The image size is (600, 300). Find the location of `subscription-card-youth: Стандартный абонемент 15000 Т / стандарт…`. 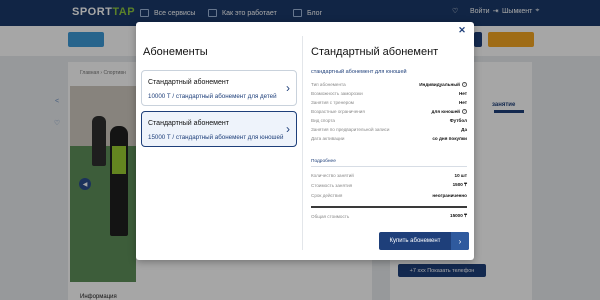

subscription-card-youth: Стандартный абонемент 15000 Т / стандарт… is located at coordinates (219, 129).